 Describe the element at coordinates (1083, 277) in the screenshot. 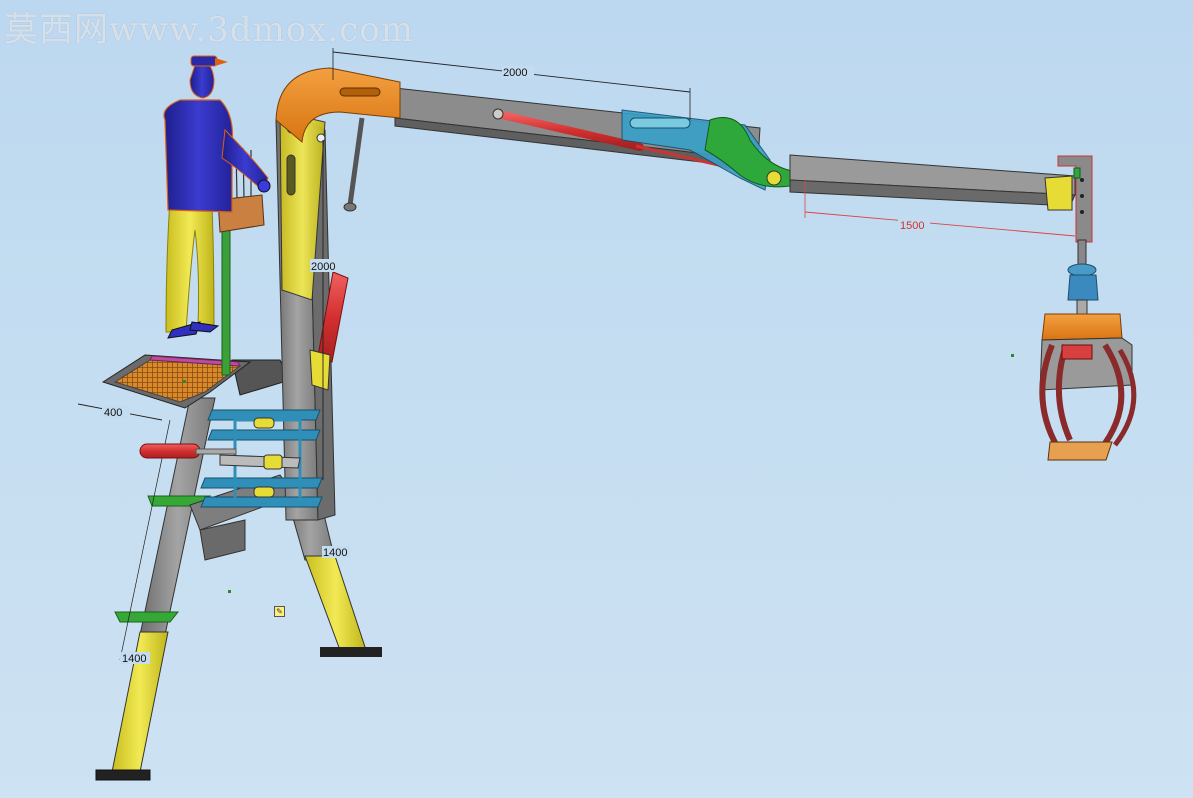

I see `rotator` at that location.